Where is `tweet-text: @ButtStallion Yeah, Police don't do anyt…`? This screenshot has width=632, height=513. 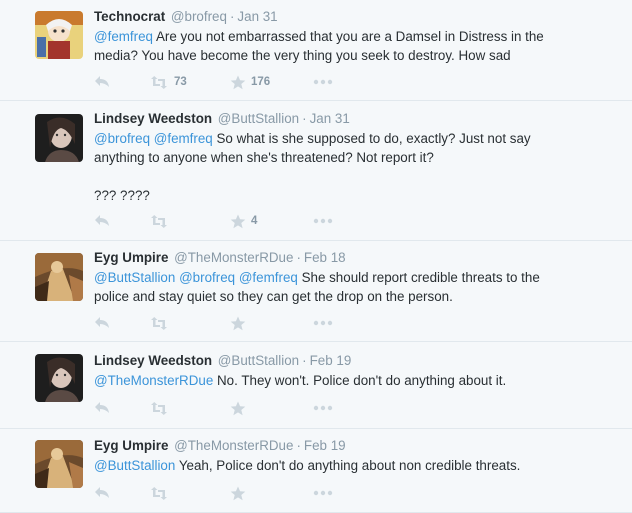 tweet-text: @ButtStallion Yeah, Police don't do anyt… is located at coordinates (353, 465).